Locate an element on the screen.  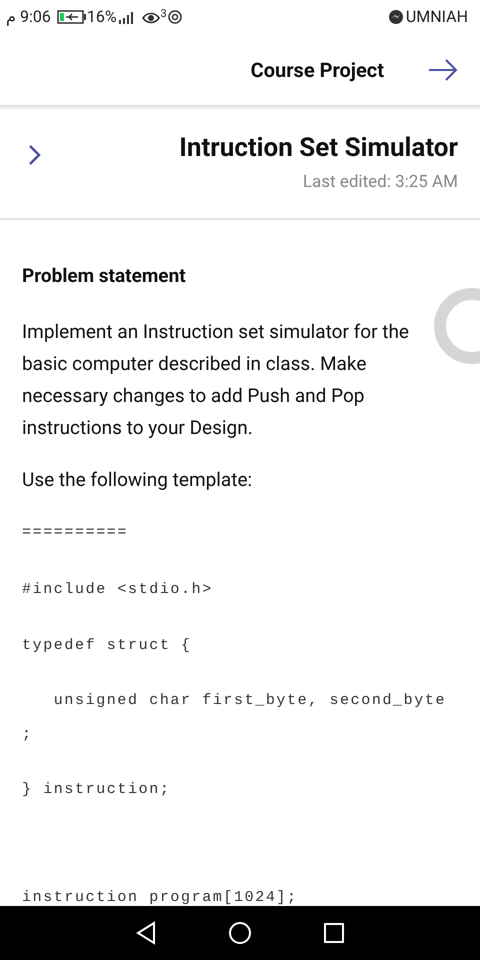
recents-icon is located at coordinates (333, 933).